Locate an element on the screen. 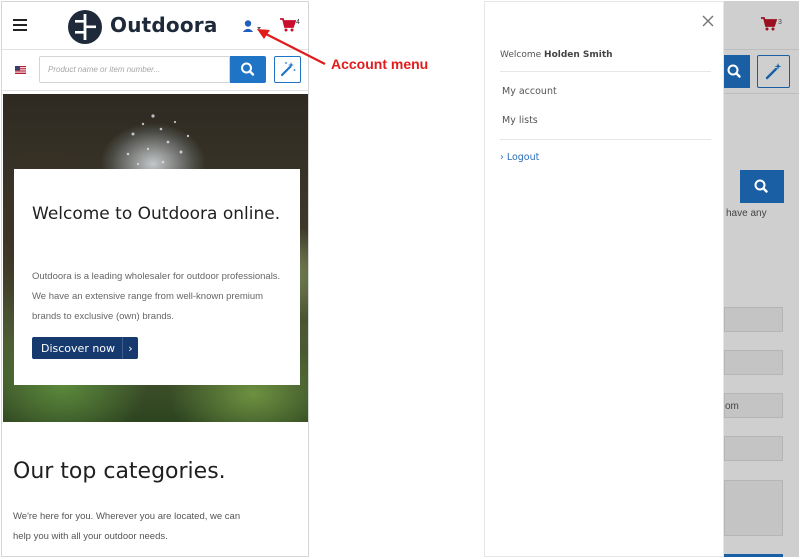  background-field-text: om is located at coordinates (732, 406).